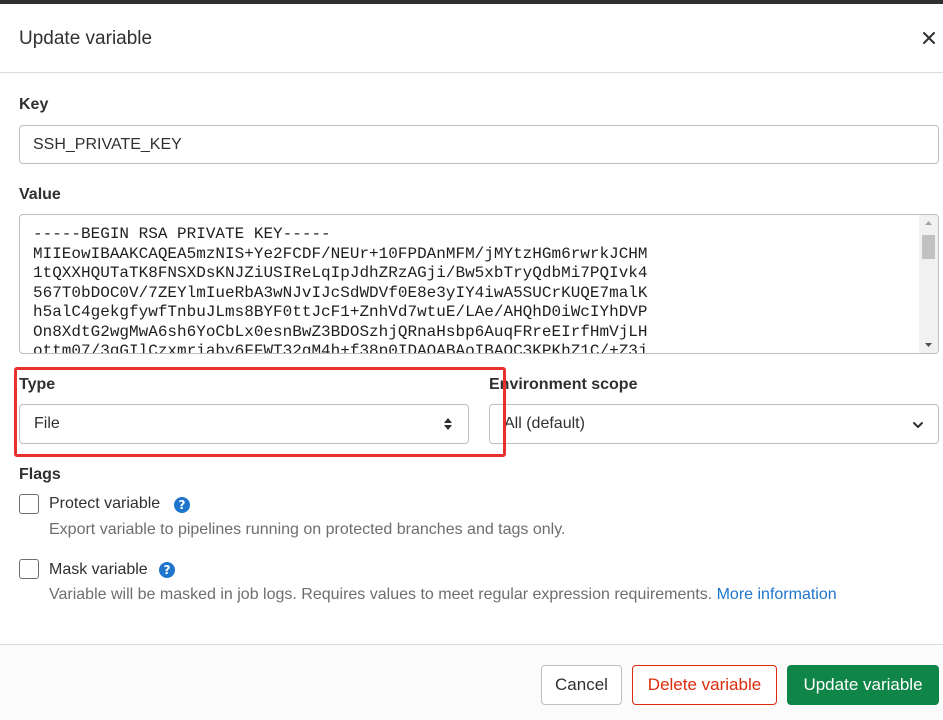 The height and width of the screenshot is (720, 943). What do you see at coordinates (29, 569) in the screenshot?
I see `mask-variable-checkbox` at bounding box center [29, 569].